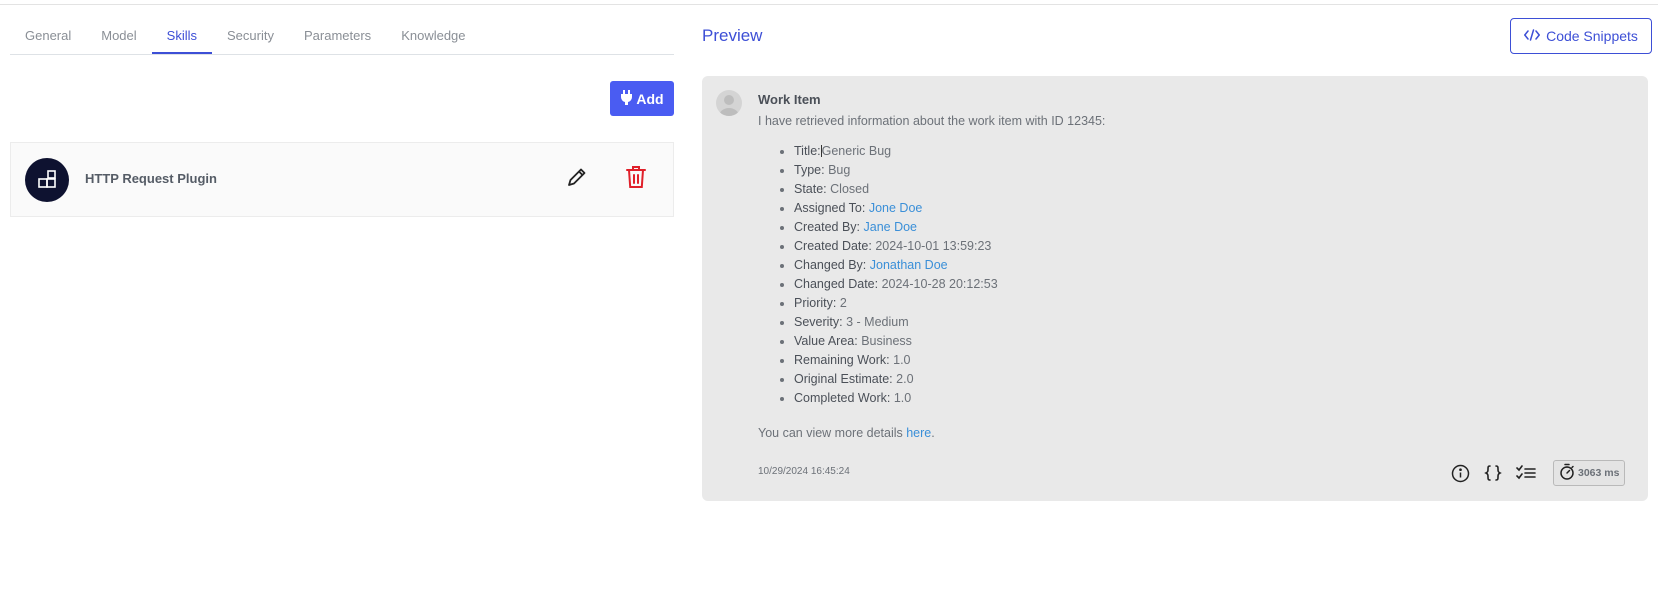 This screenshot has width=1658, height=592. Describe the element at coordinates (896, 170) in the screenshot. I see `list-item: Type: Bug` at that location.